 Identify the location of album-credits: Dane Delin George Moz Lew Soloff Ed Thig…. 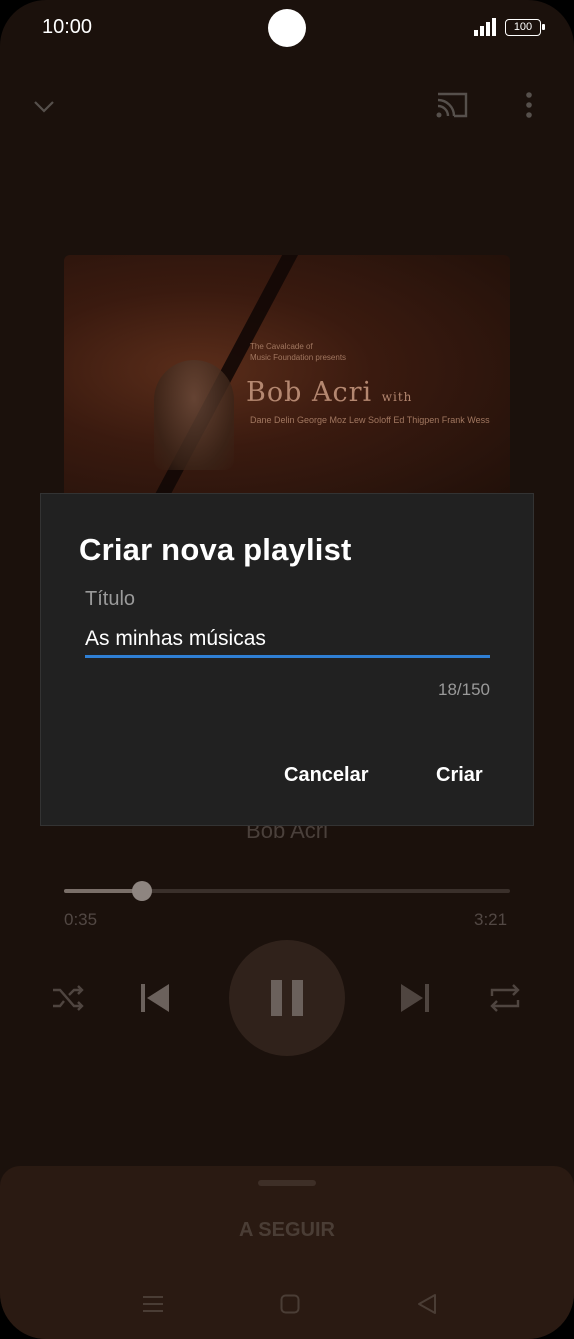
(370, 420).